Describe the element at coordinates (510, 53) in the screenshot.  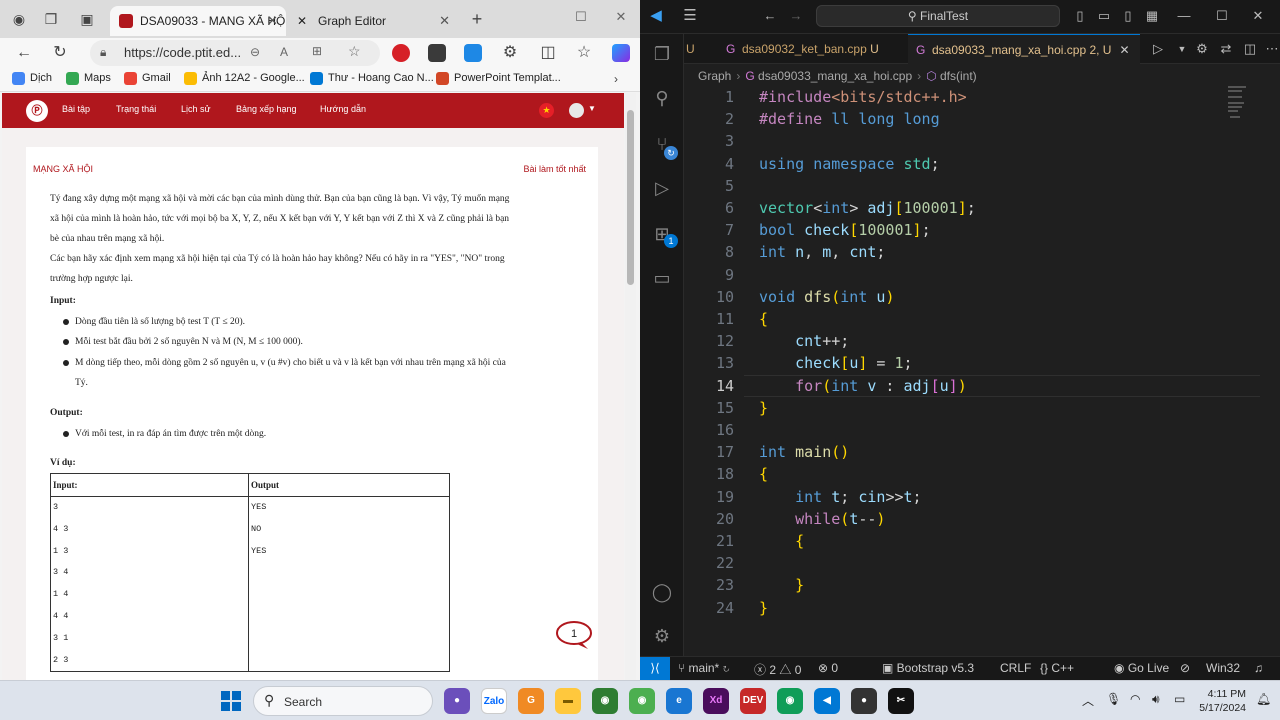
I see `extensions-icon: ⚙` at that location.